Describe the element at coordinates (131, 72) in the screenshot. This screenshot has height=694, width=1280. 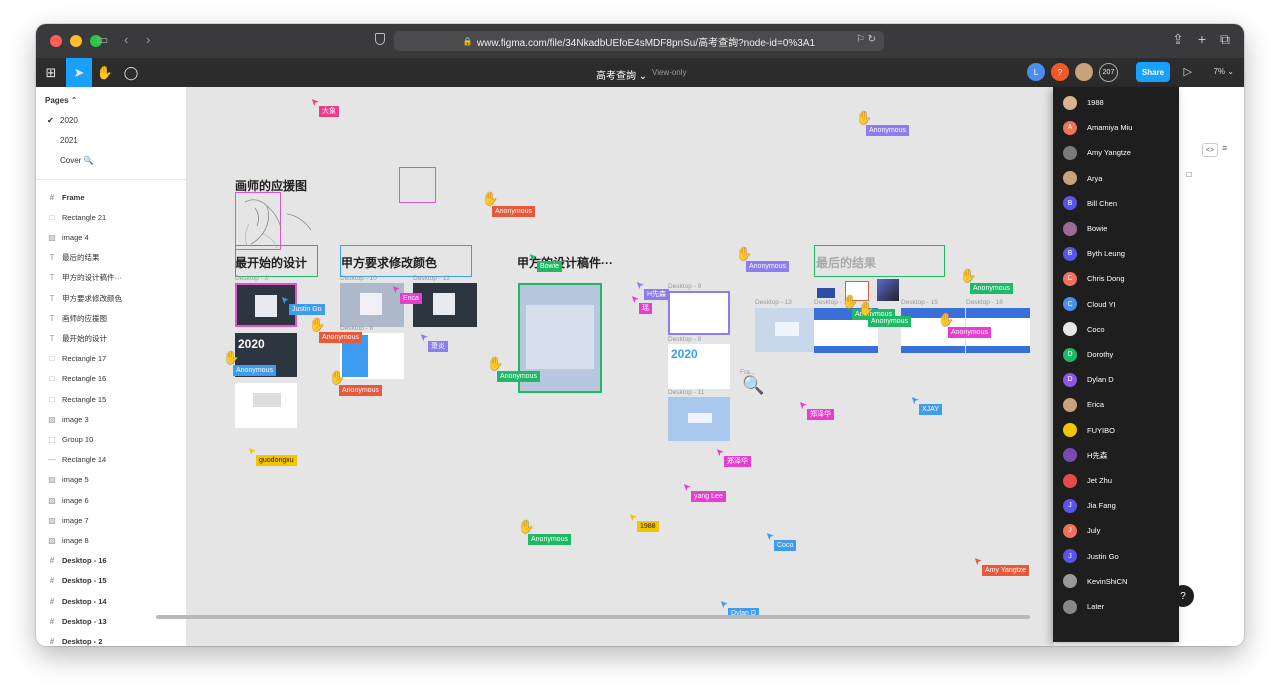
I see `comment-tool-icon: ◯` at that location.